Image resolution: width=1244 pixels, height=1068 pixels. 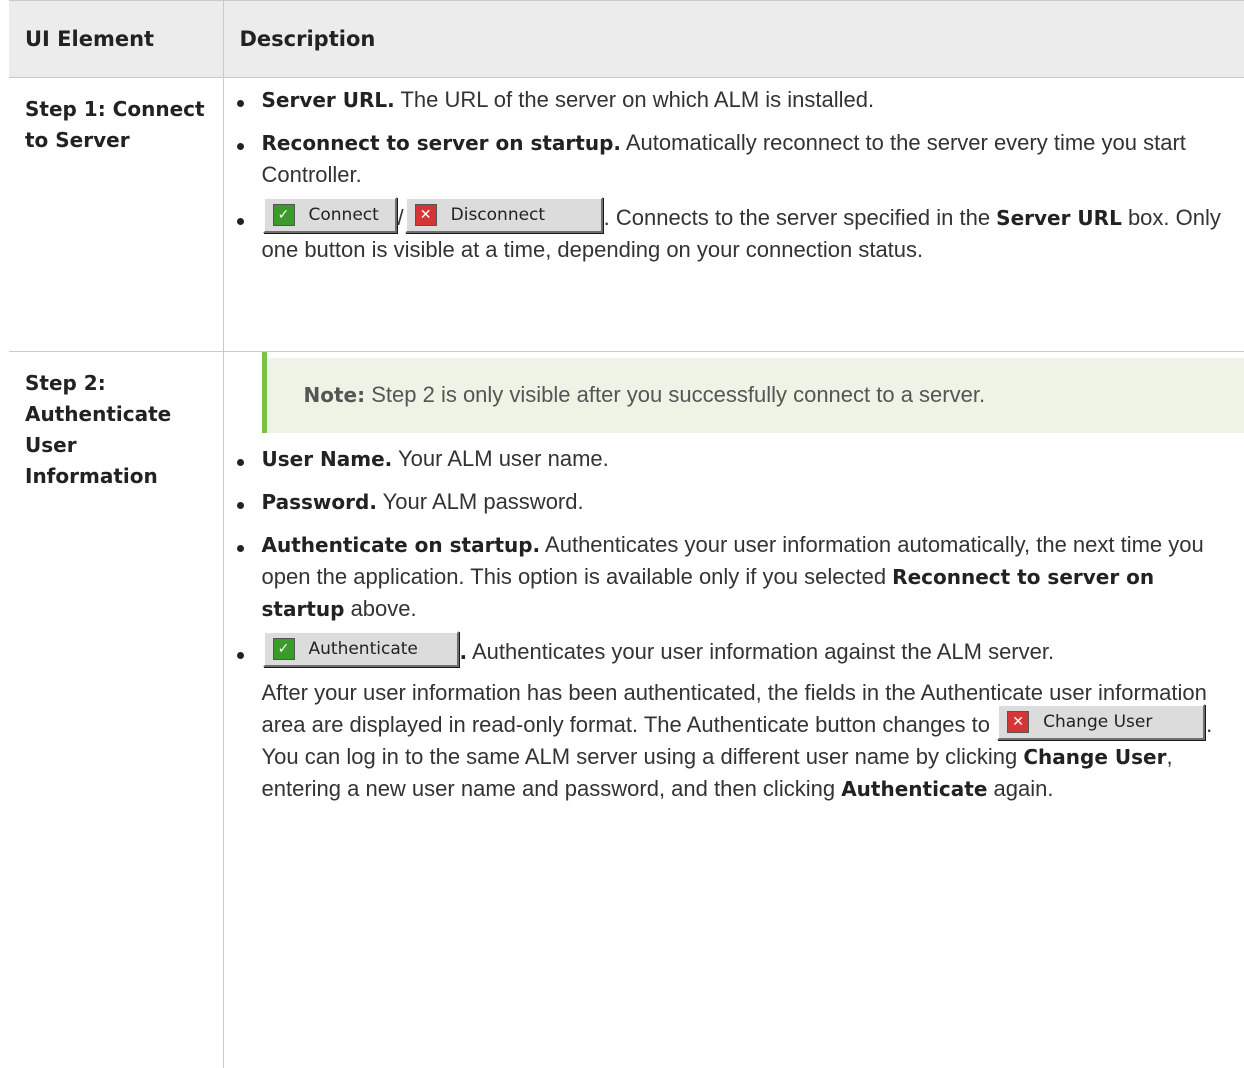 I want to click on authenticate-startup-label: Authenticate on startup., so click(x=401, y=545).